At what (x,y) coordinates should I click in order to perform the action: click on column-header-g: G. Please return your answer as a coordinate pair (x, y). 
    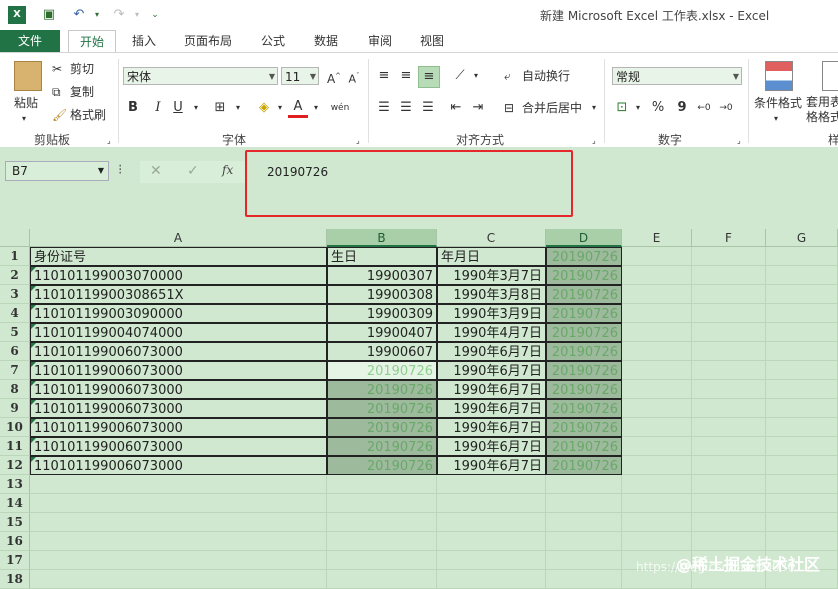
    Looking at the image, I should click on (802, 238).